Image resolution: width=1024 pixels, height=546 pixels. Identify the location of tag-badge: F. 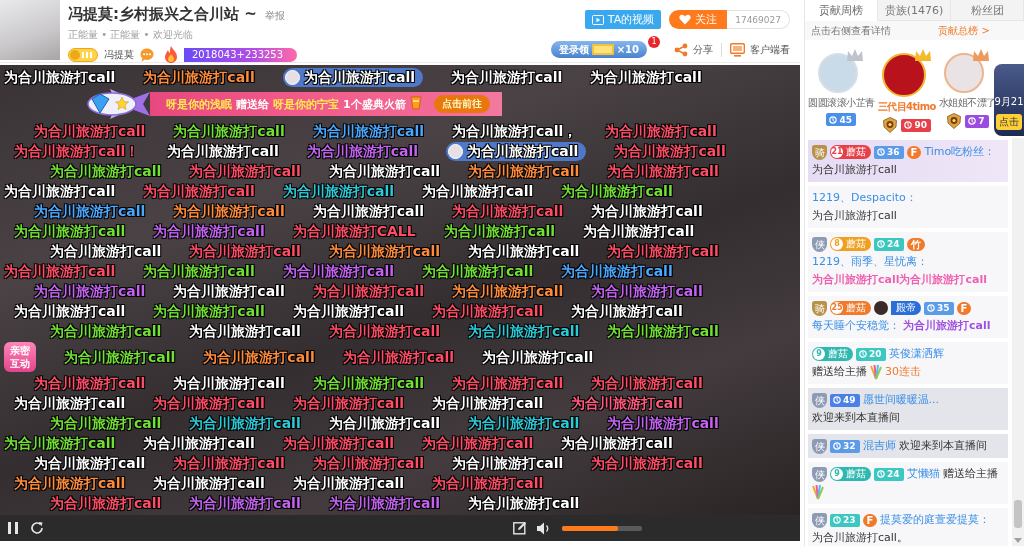
(870, 520).